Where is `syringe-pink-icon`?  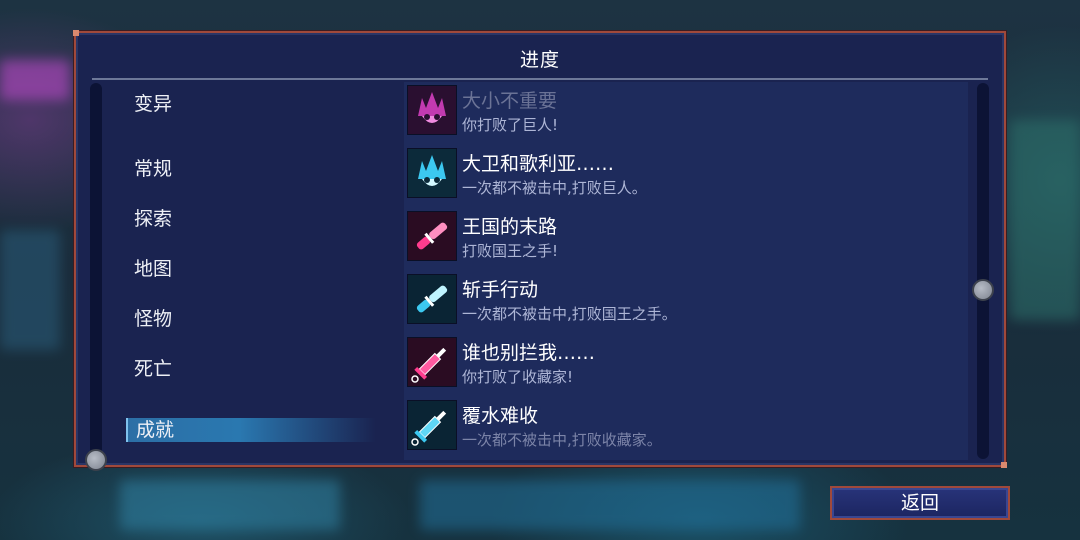 syringe-pink-icon is located at coordinates (432, 362).